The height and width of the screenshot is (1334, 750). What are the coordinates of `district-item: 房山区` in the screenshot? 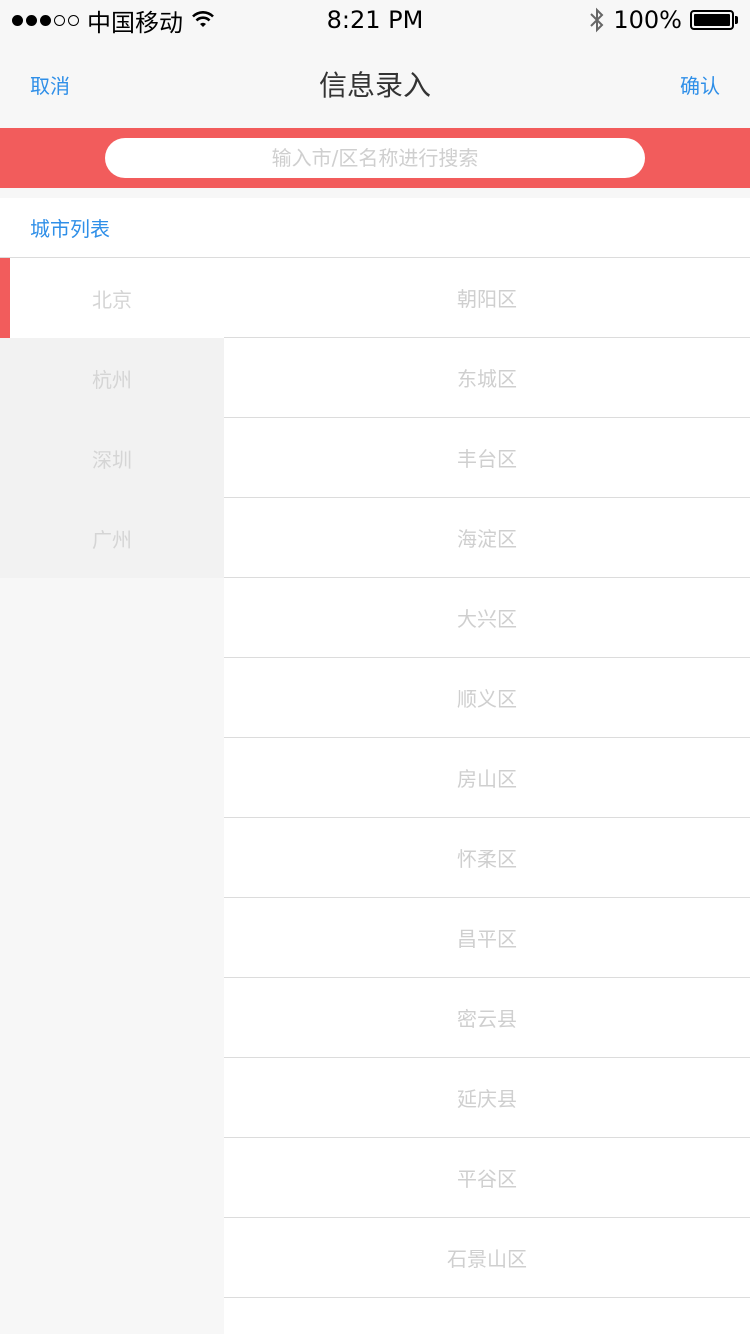 It's located at (487, 778).